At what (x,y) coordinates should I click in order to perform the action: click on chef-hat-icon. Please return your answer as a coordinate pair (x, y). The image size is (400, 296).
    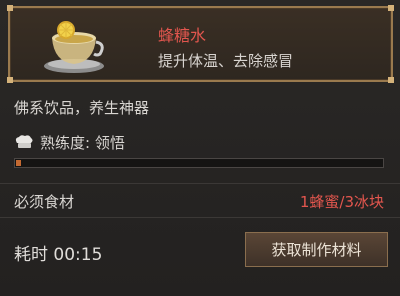
    Looking at the image, I should click on (24, 141).